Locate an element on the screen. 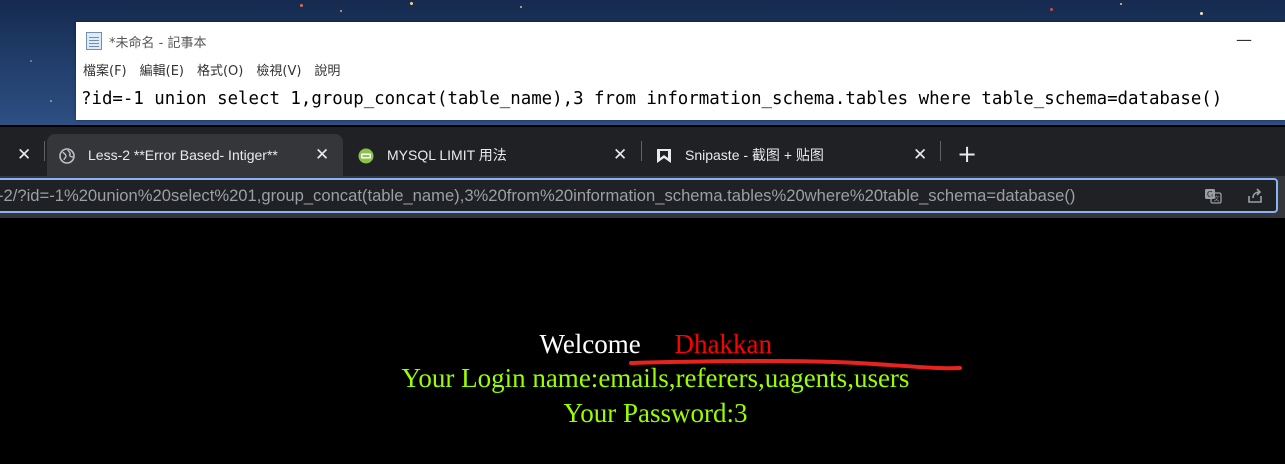 The image size is (1285, 464). password-label: Your Password: is located at coordinates (649, 413).